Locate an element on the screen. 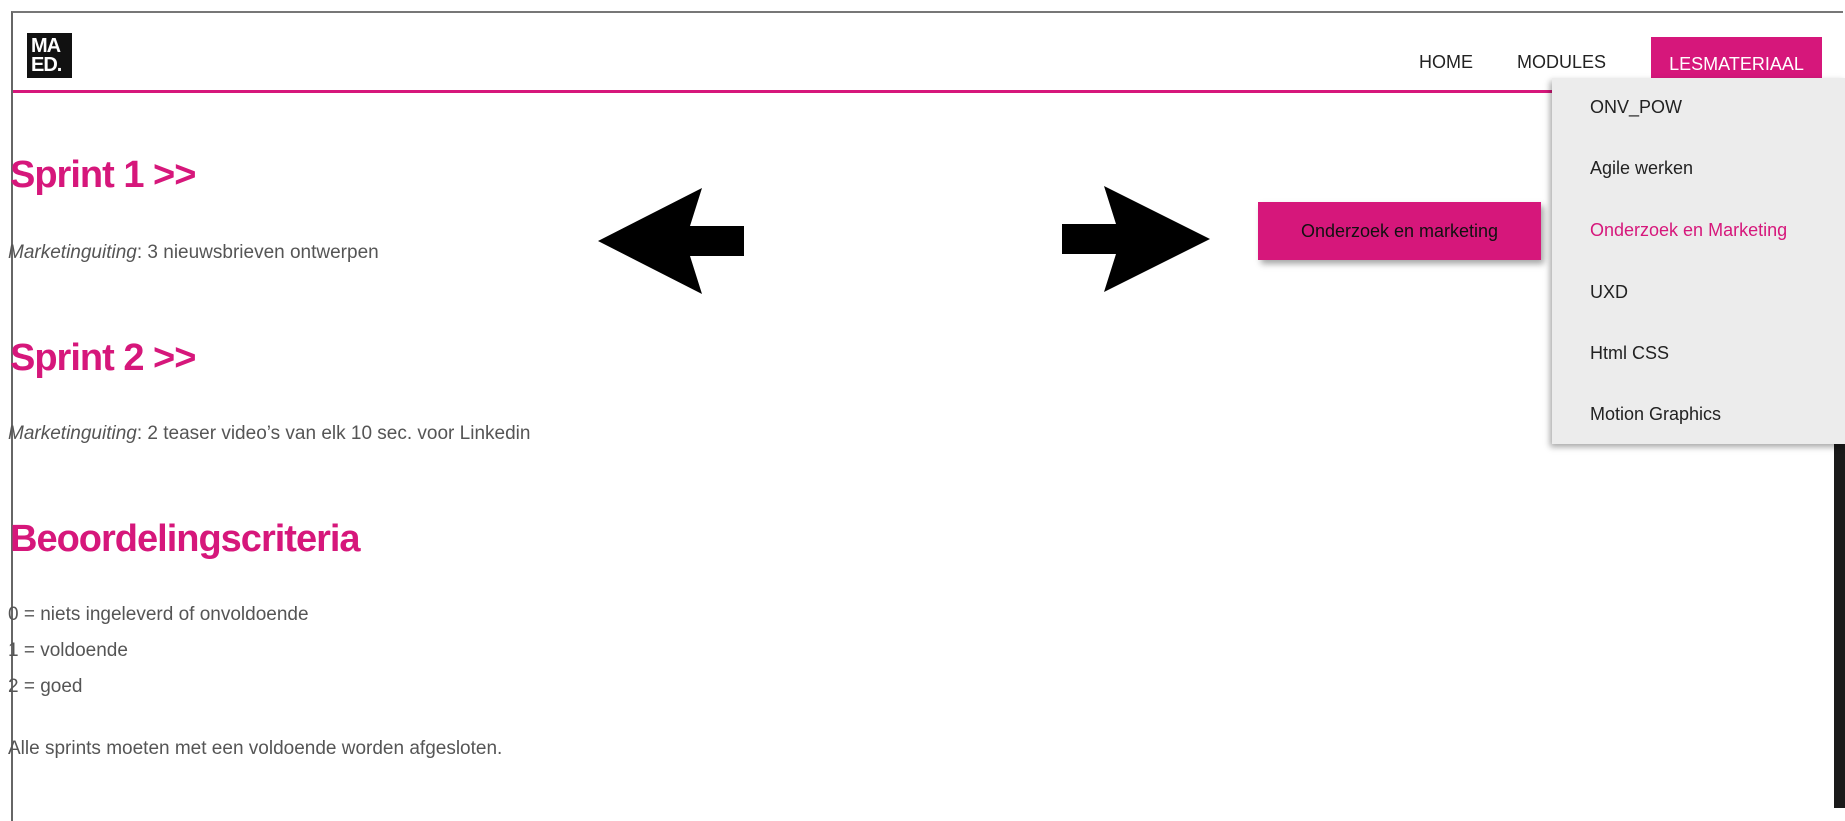  onderzoek-en-marketing-button: Onderzoek en marketing is located at coordinates (1399, 231).